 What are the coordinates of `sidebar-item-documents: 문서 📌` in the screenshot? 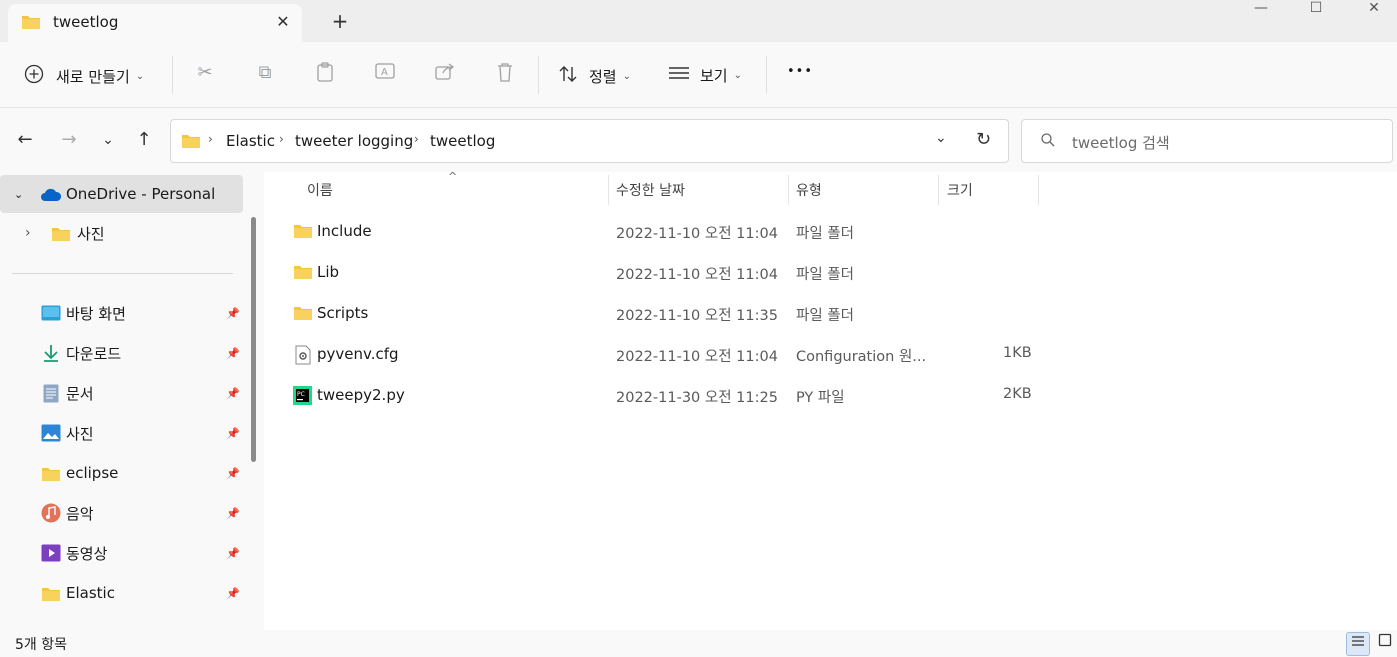 It's located at (121, 393).